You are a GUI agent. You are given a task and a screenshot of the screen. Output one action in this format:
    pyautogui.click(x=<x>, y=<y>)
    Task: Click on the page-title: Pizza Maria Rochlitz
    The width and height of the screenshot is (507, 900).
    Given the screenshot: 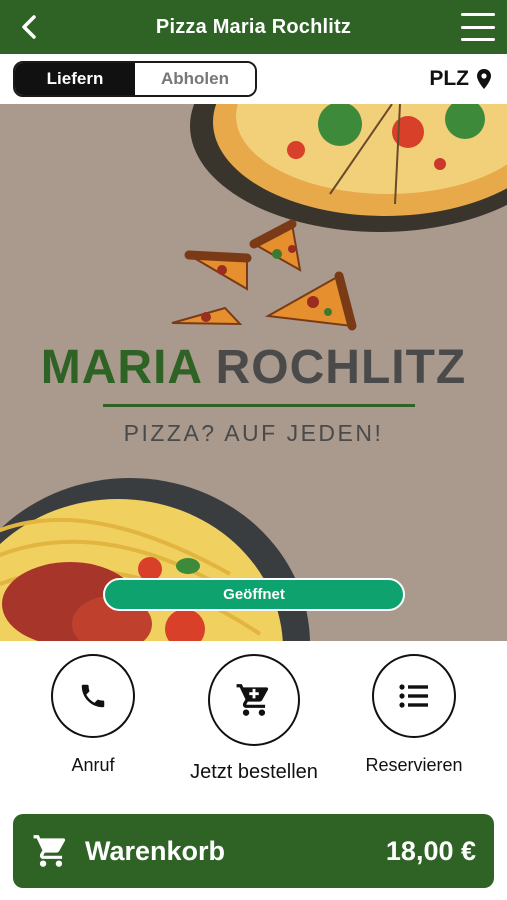 What is the action you would take?
    pyautogui.click(x=253, y=26)
    